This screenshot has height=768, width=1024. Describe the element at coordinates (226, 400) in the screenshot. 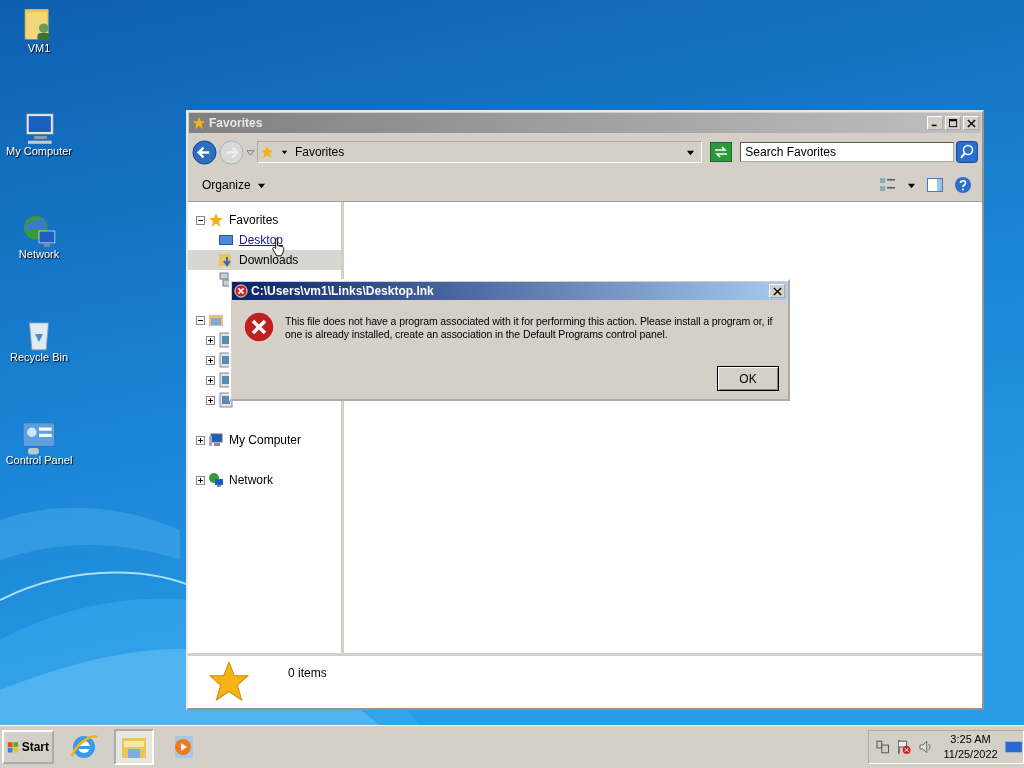

I see `library-icon` at that location.